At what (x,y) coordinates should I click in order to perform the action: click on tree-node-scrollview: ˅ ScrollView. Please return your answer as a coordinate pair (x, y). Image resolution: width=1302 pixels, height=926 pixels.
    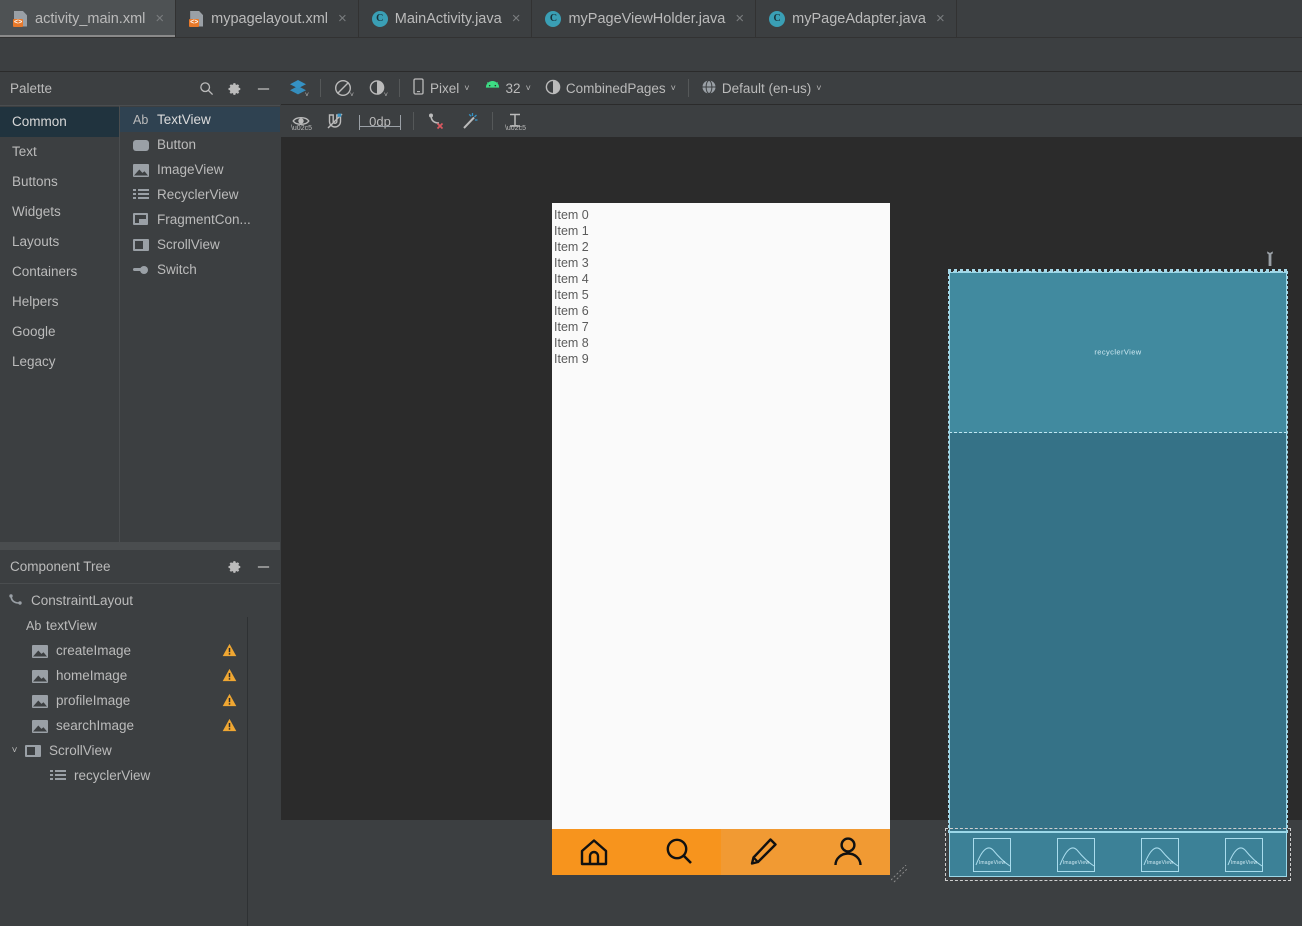
    Looking at the image, I should click on (140, 750).